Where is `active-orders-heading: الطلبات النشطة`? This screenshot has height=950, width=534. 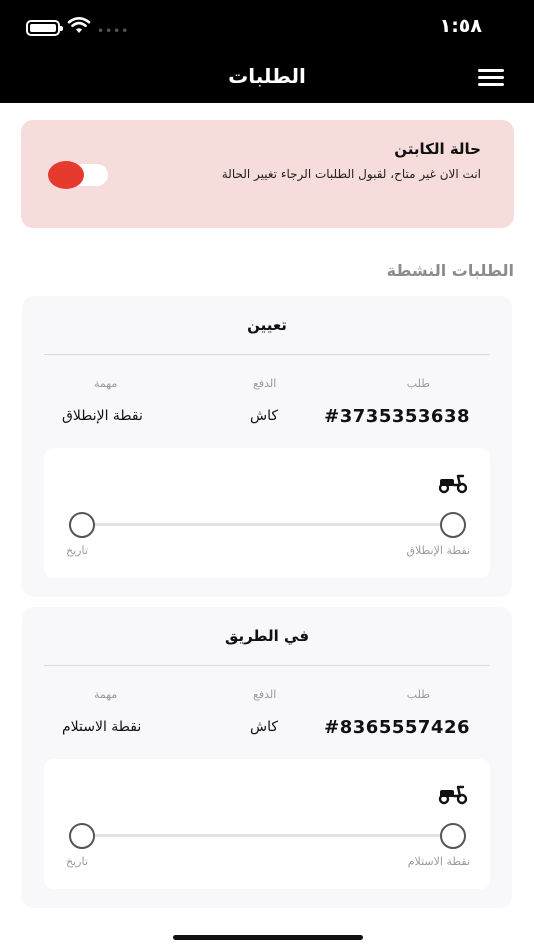
active-orders-heading: الطلبات النشطة is located at coordinates (450, 270).